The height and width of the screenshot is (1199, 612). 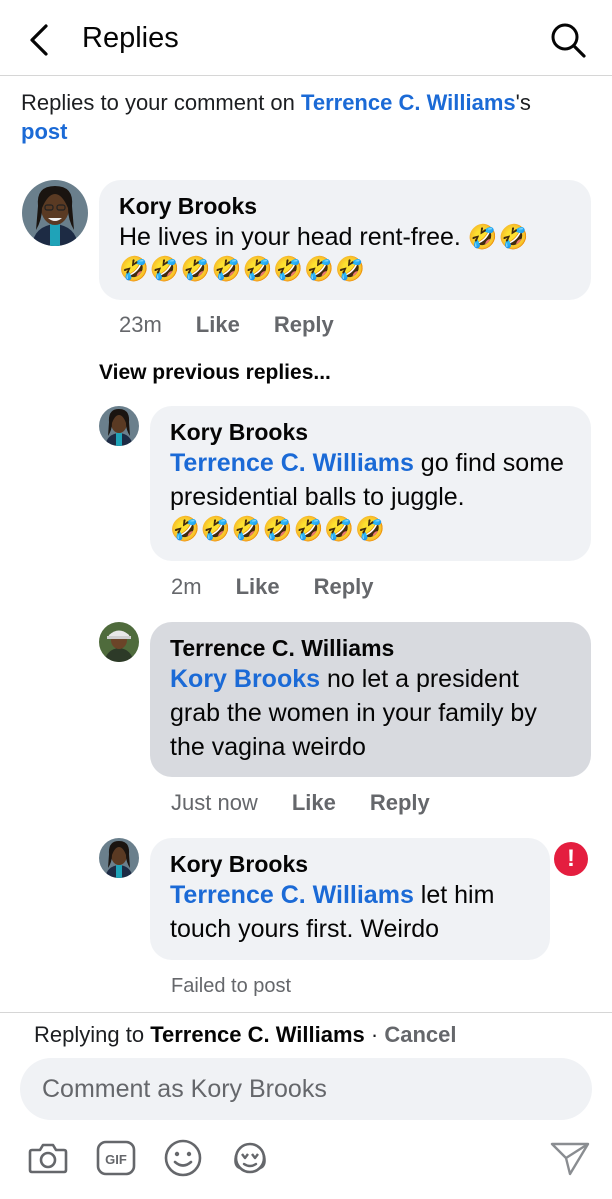 I want to click on avatar-sticker-icon, so click(x=250, y=1158).